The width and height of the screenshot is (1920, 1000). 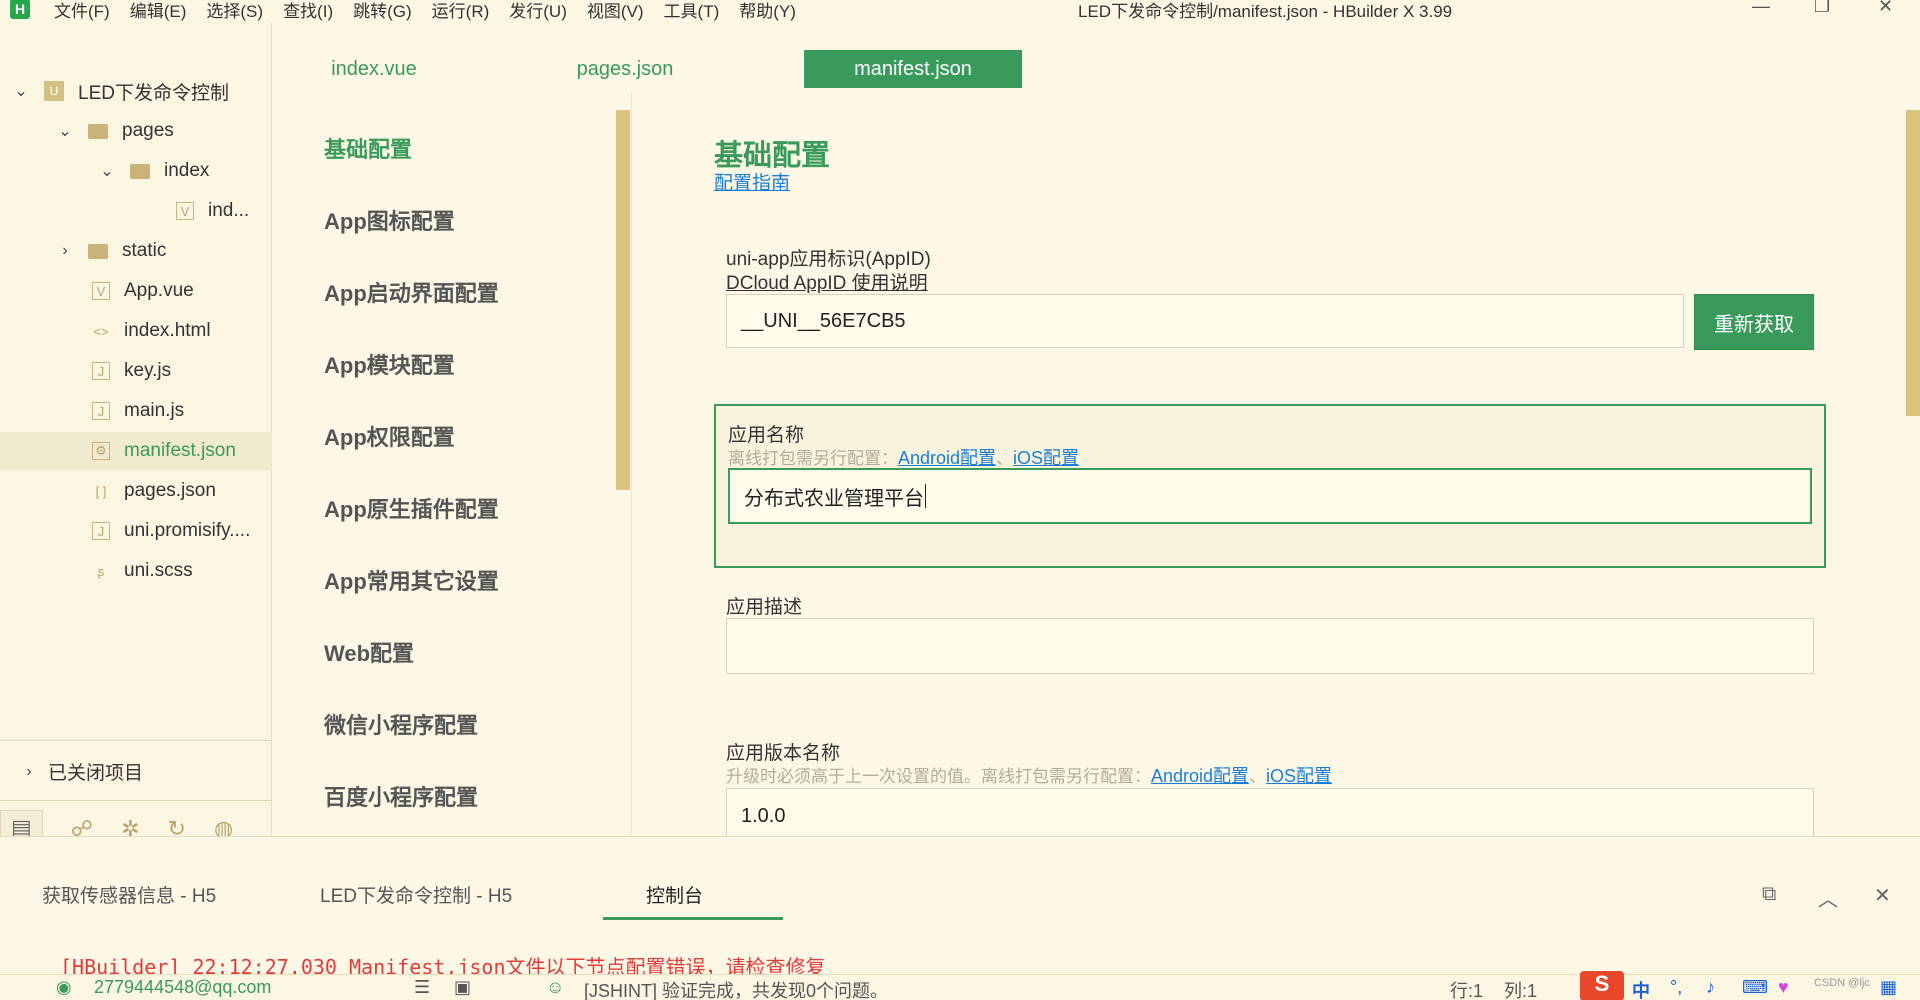 I want to click on menu-run: 运行(R), so click(x=461, y=11).